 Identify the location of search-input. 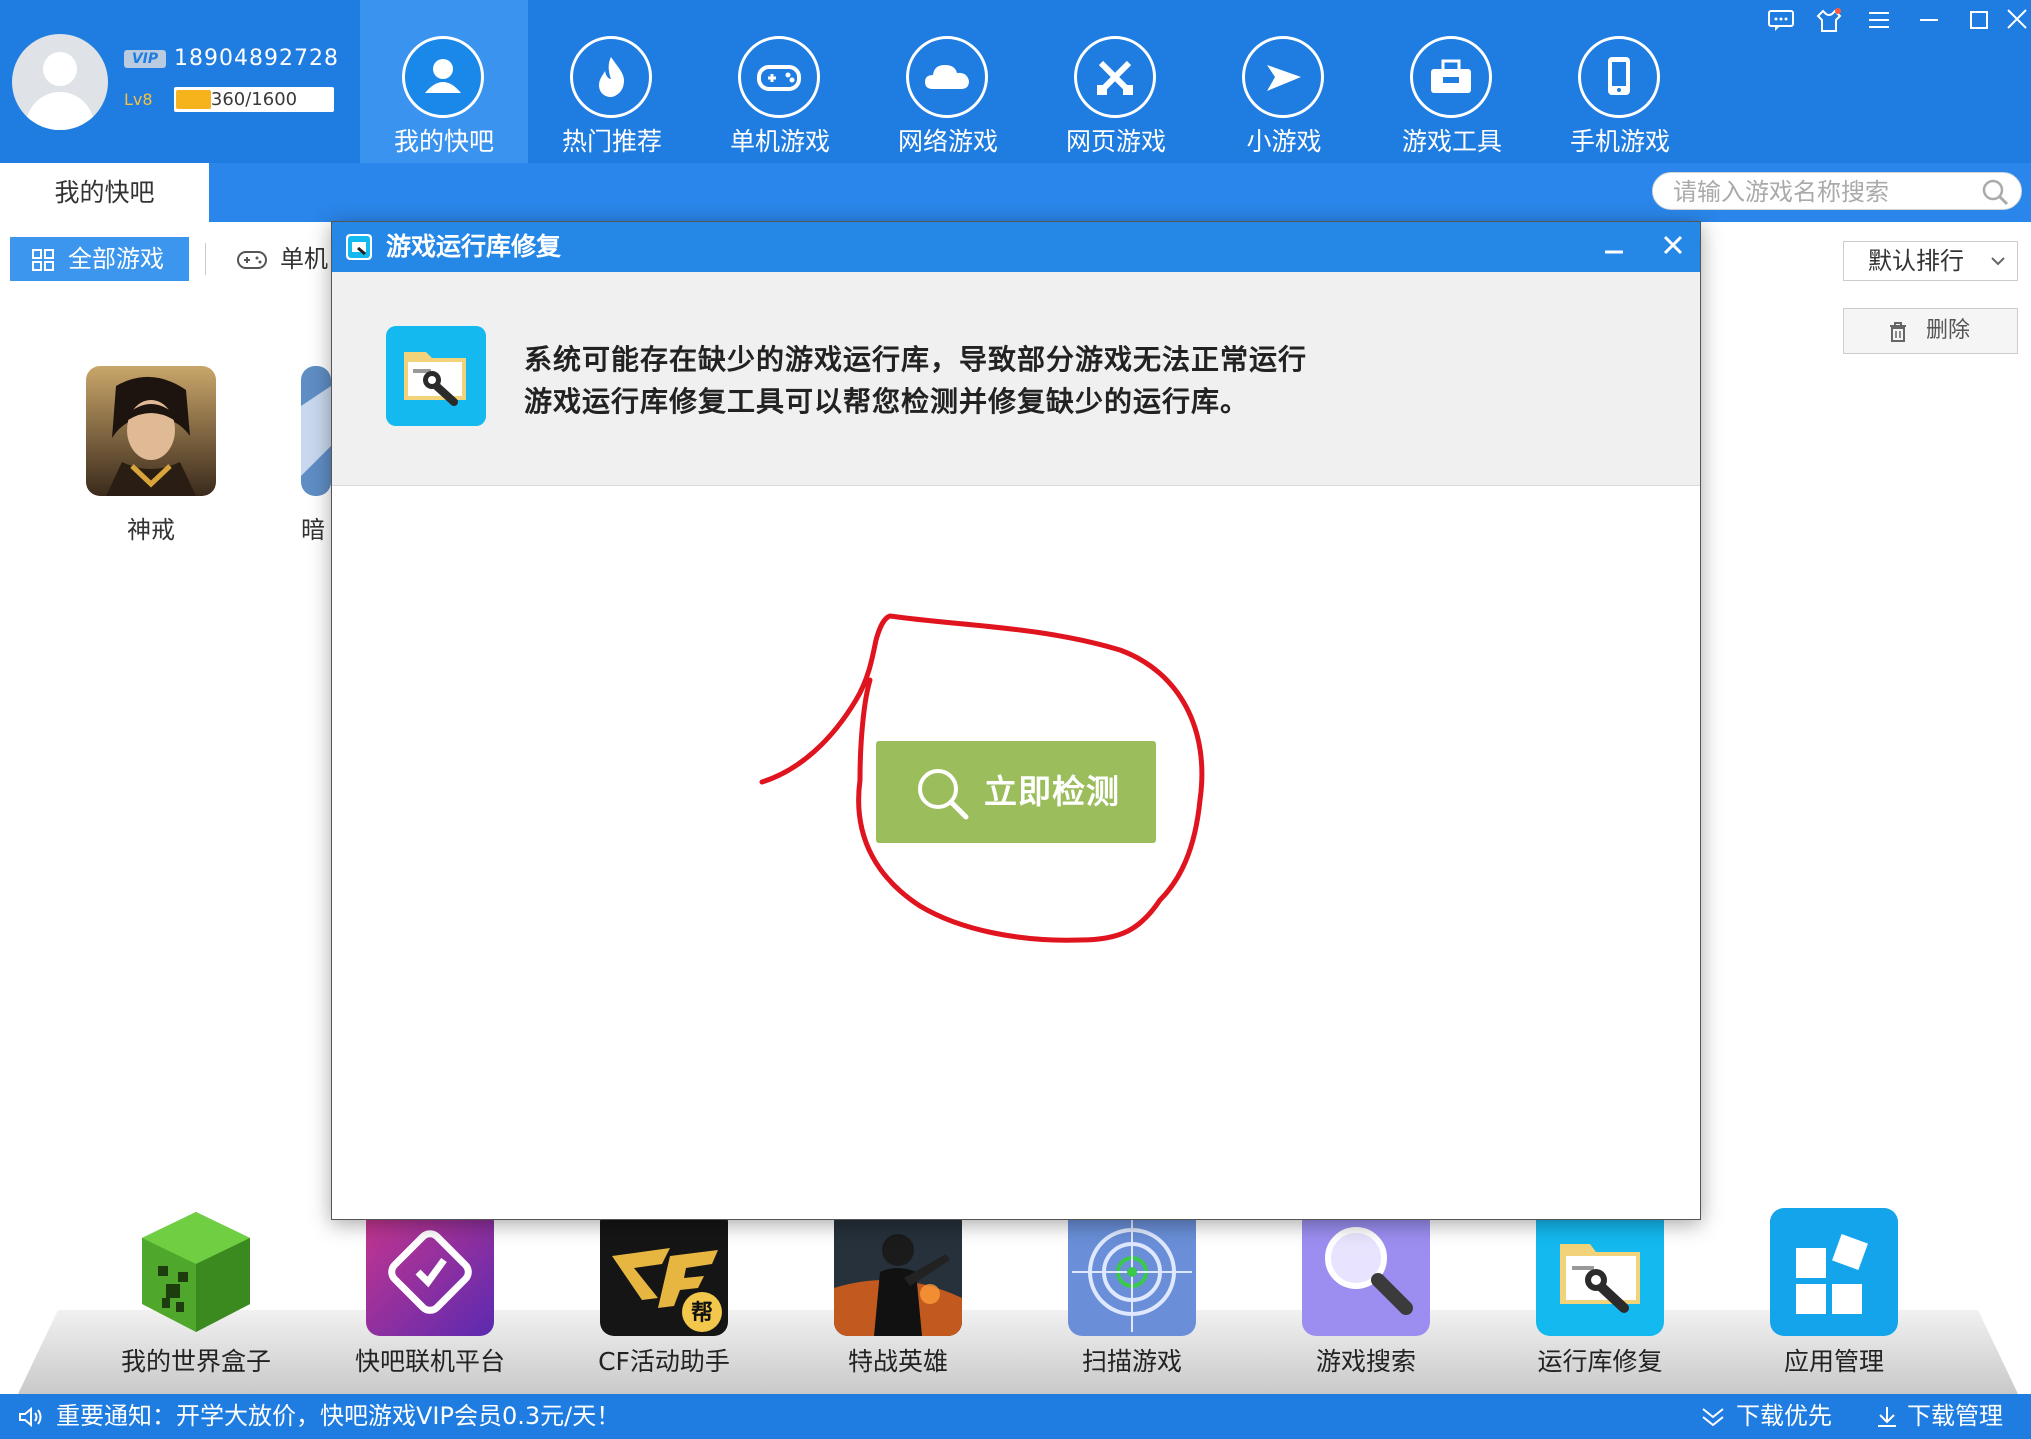
(1823, 192).